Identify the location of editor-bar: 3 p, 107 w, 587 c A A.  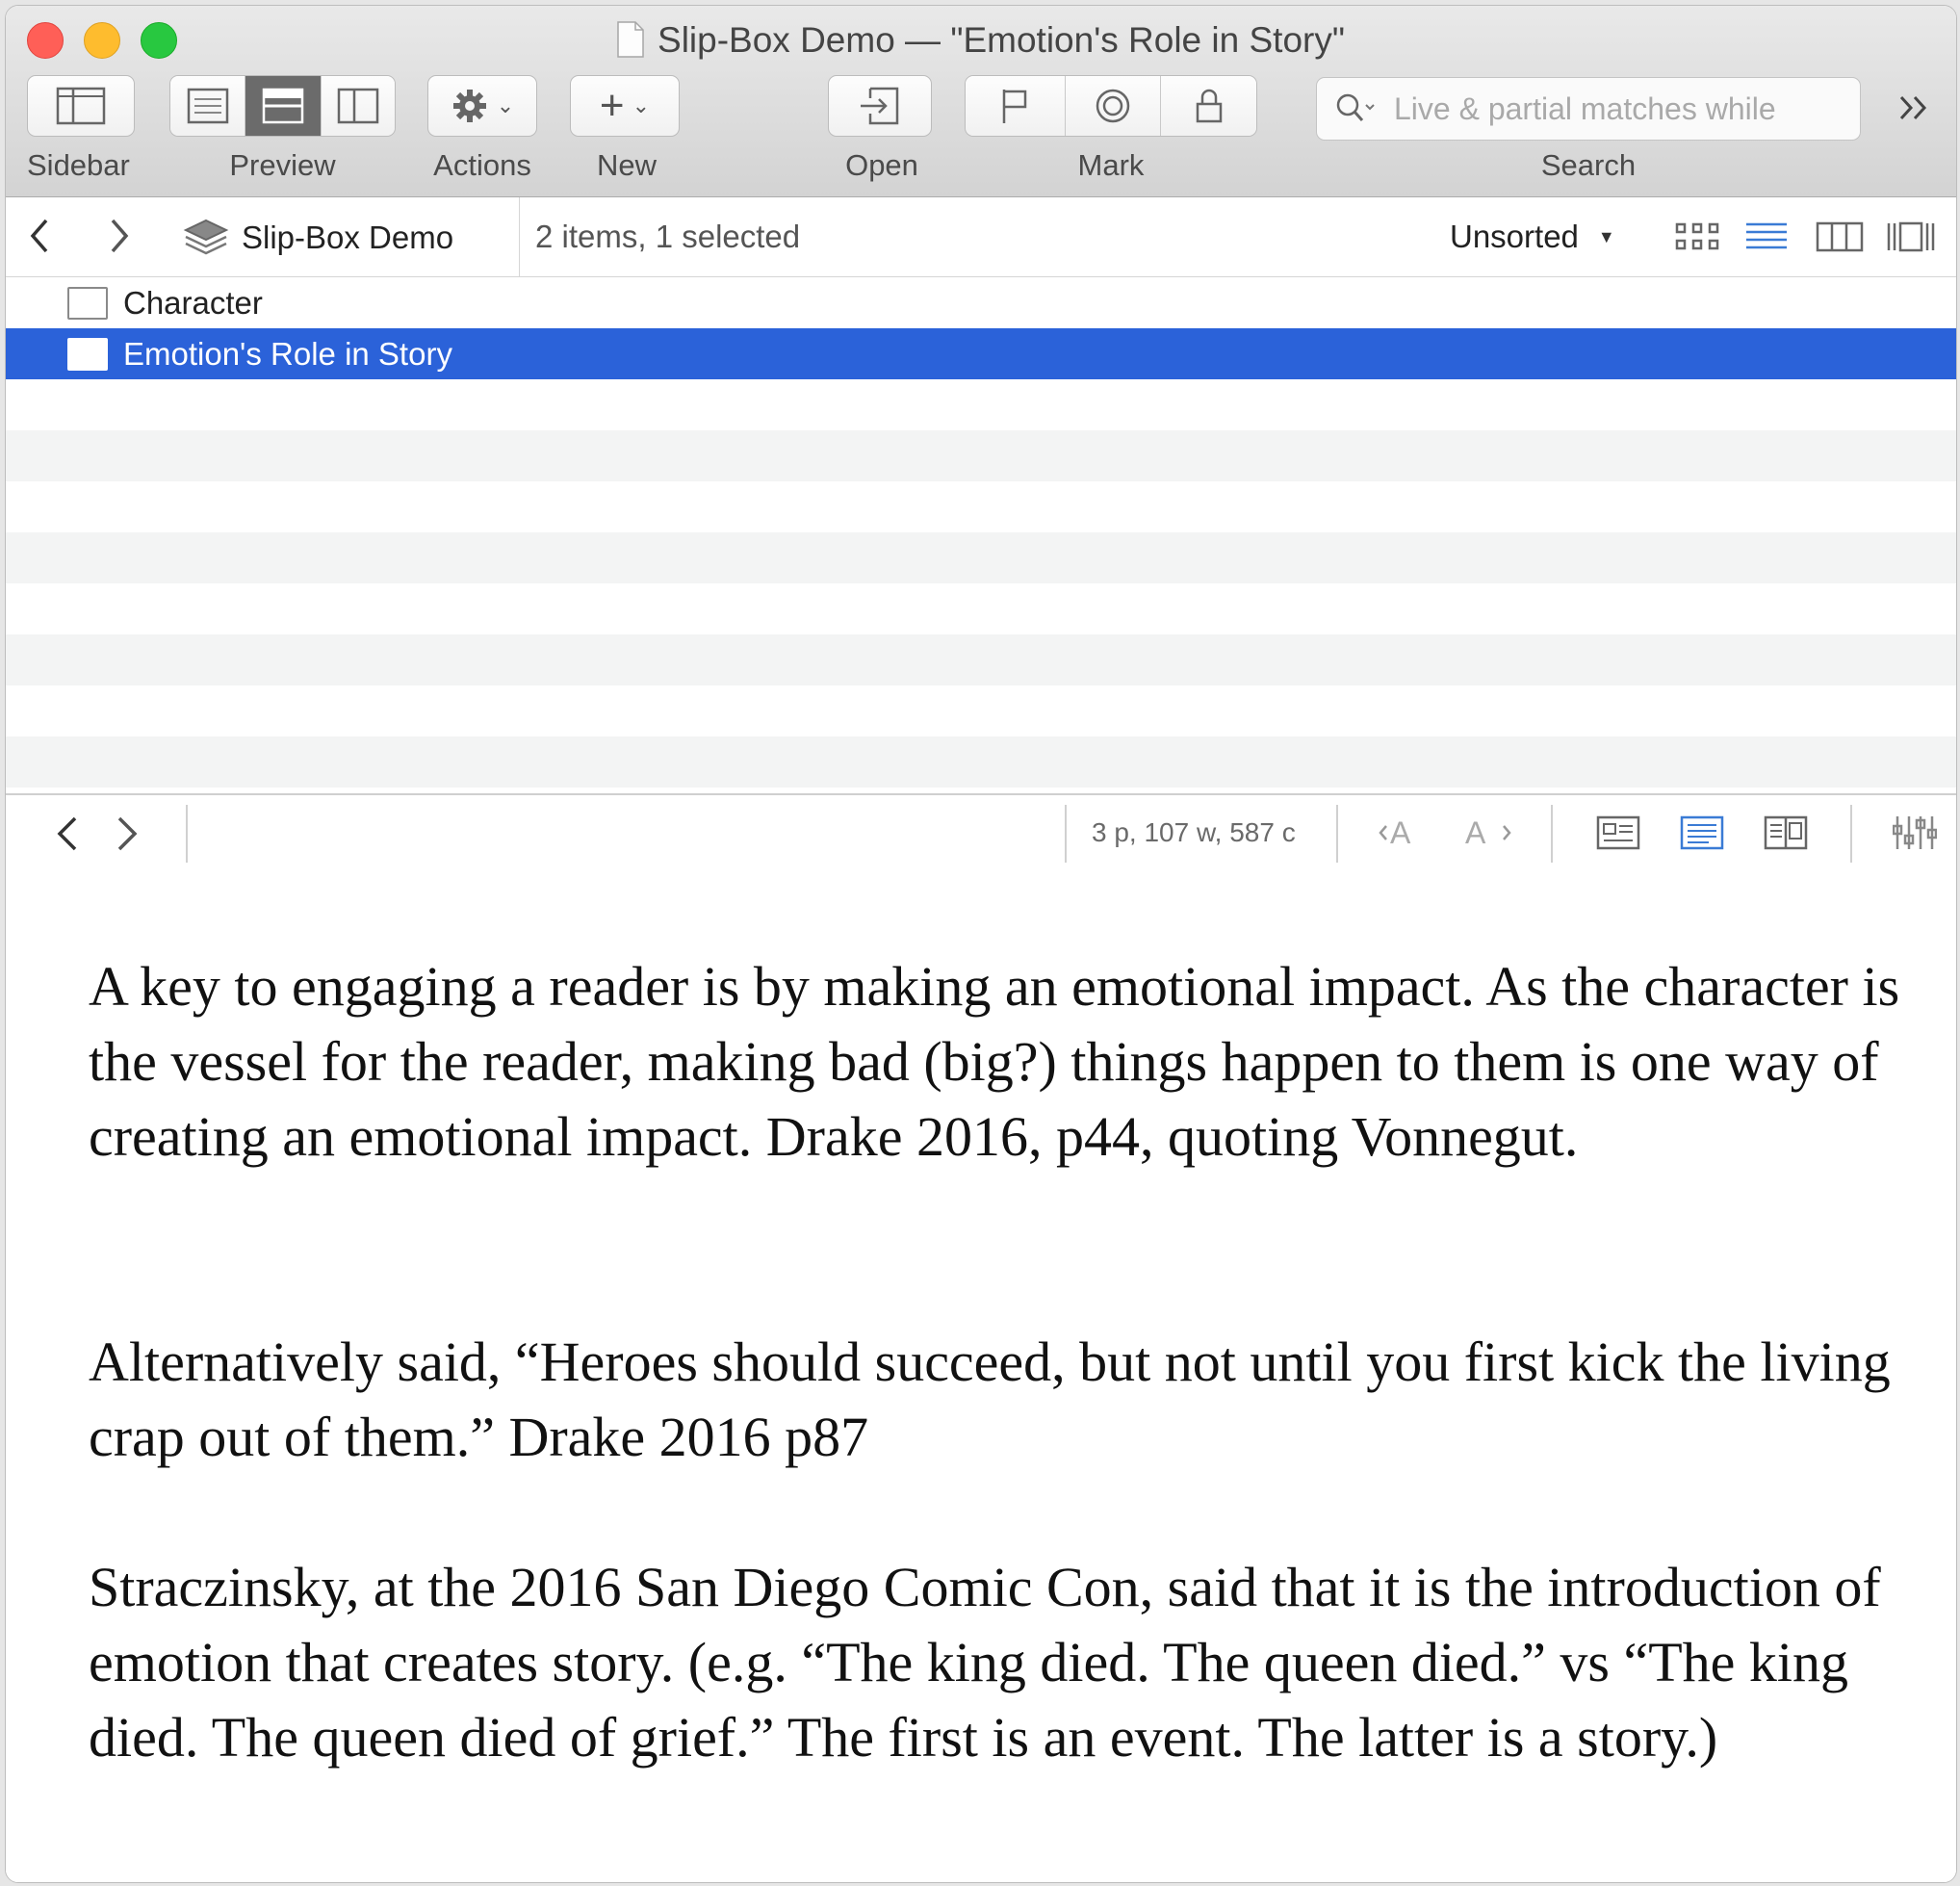
(981, 832).